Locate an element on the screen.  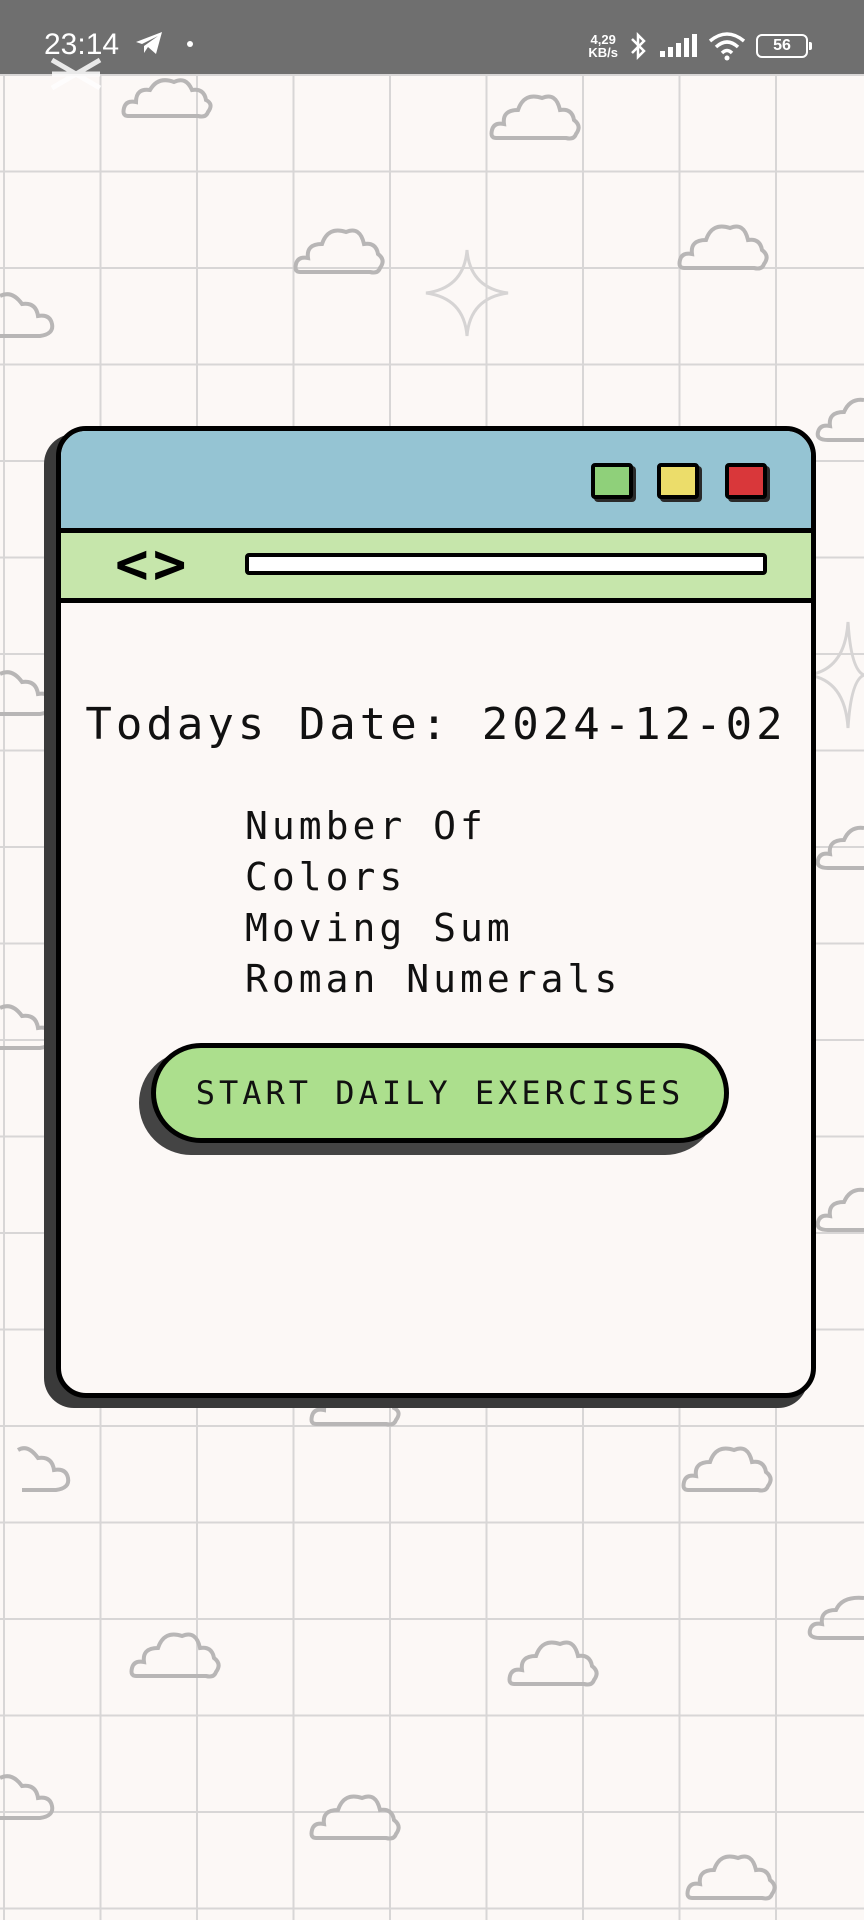
start-daily-exercises-button: START DAILY EXERCISES is located at coordinates (440, 1093).